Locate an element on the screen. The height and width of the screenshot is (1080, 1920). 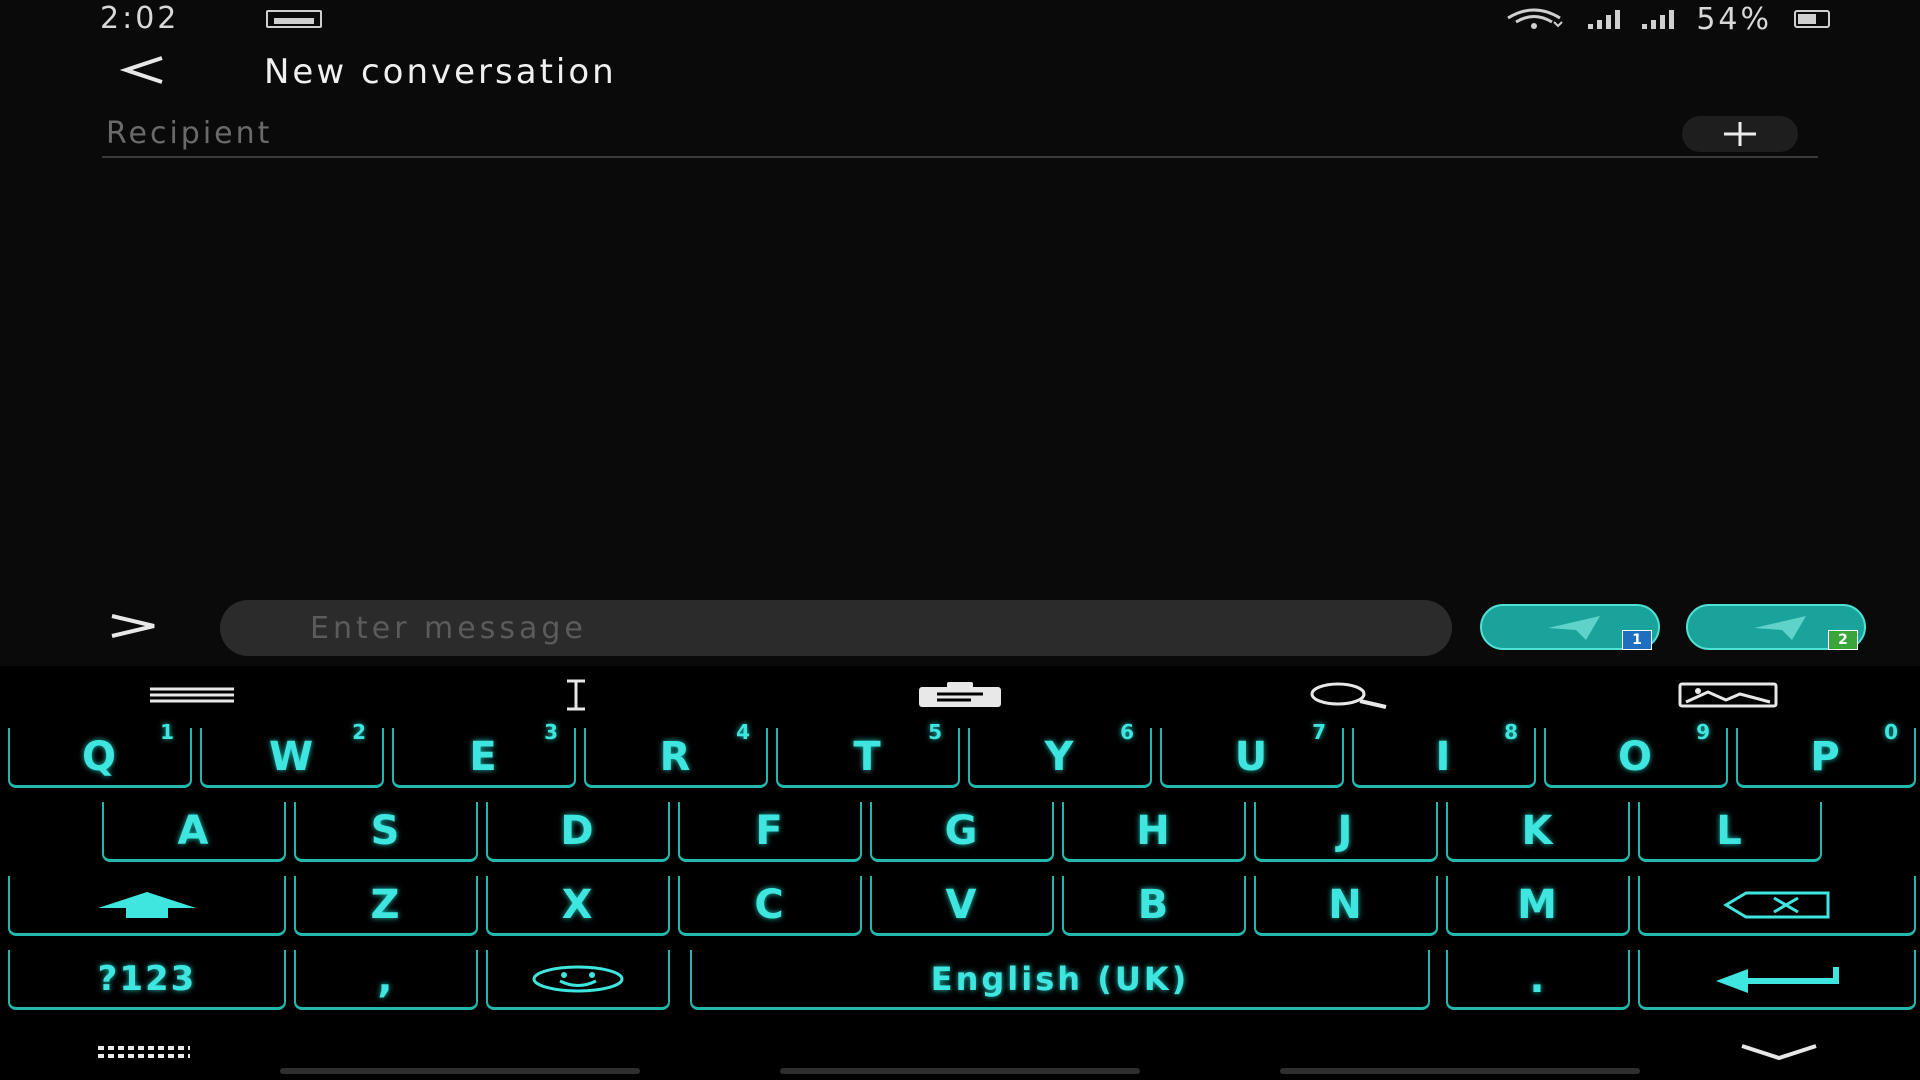
shift-arrow-icon is located at coordinates (147, 904).